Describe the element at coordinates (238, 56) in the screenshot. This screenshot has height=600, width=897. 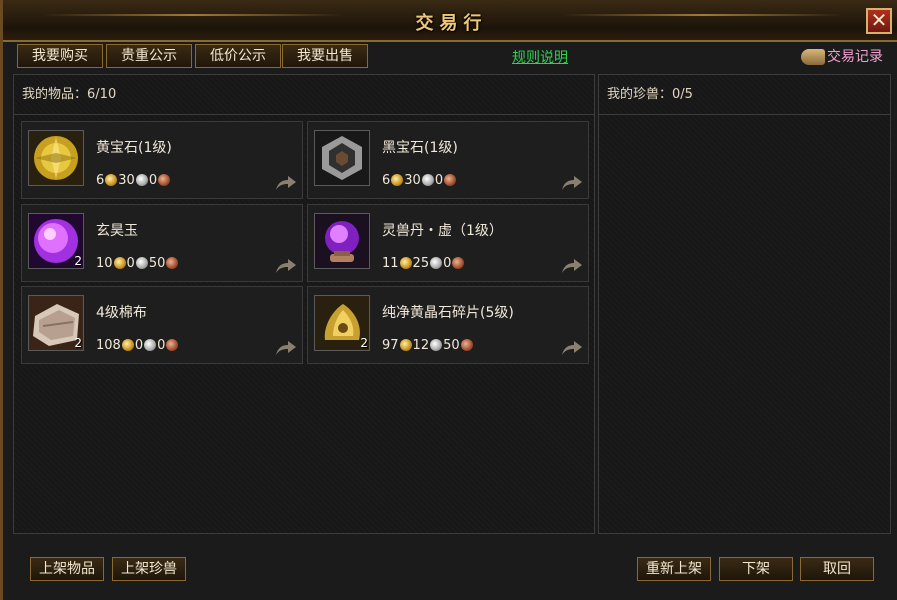
I see `tab-lowprice-notice: 低价公示` at that location.